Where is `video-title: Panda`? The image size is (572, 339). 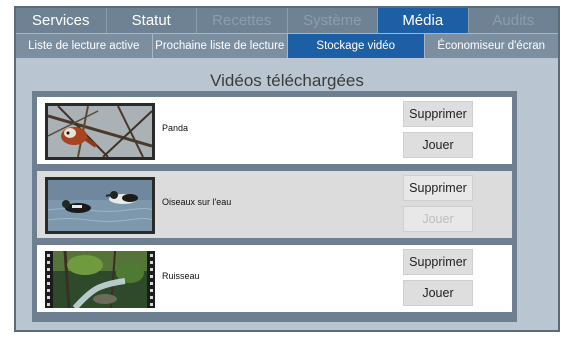
video-title: Panda is located at coordinates (175, 128).